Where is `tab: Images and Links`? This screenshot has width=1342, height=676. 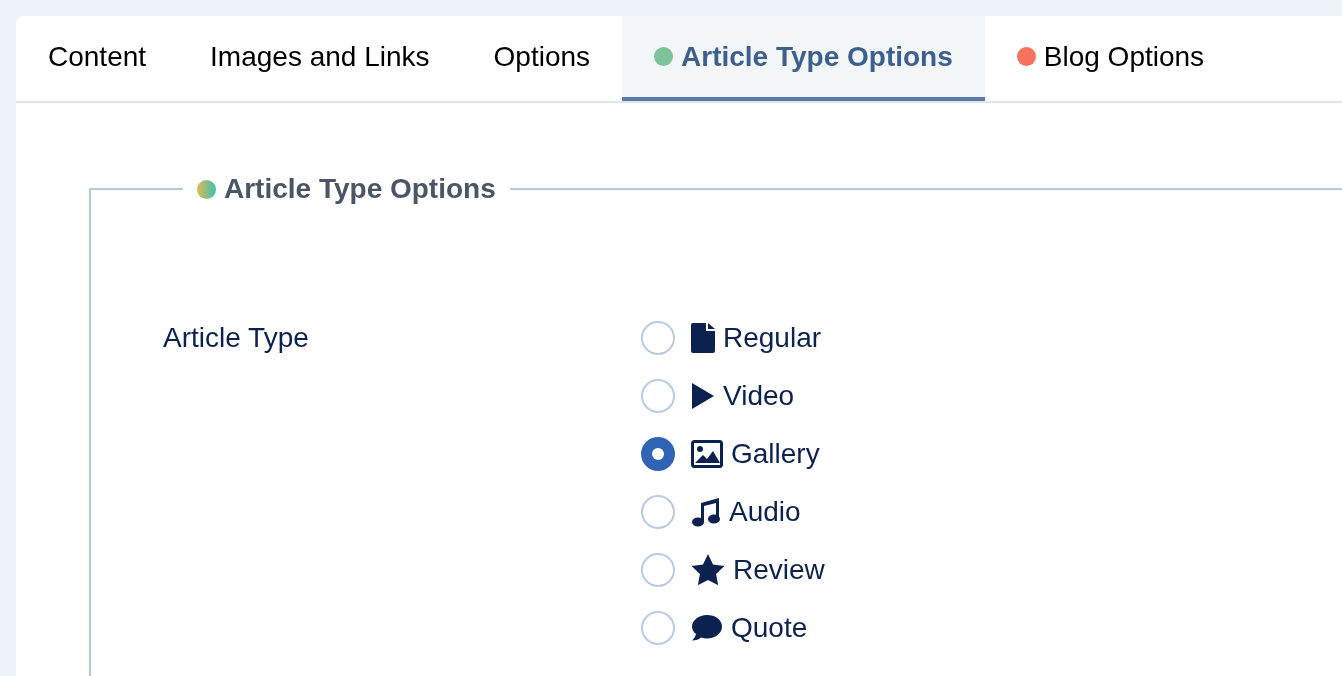 tab: Images and Links is located at coordinates (320, 58).